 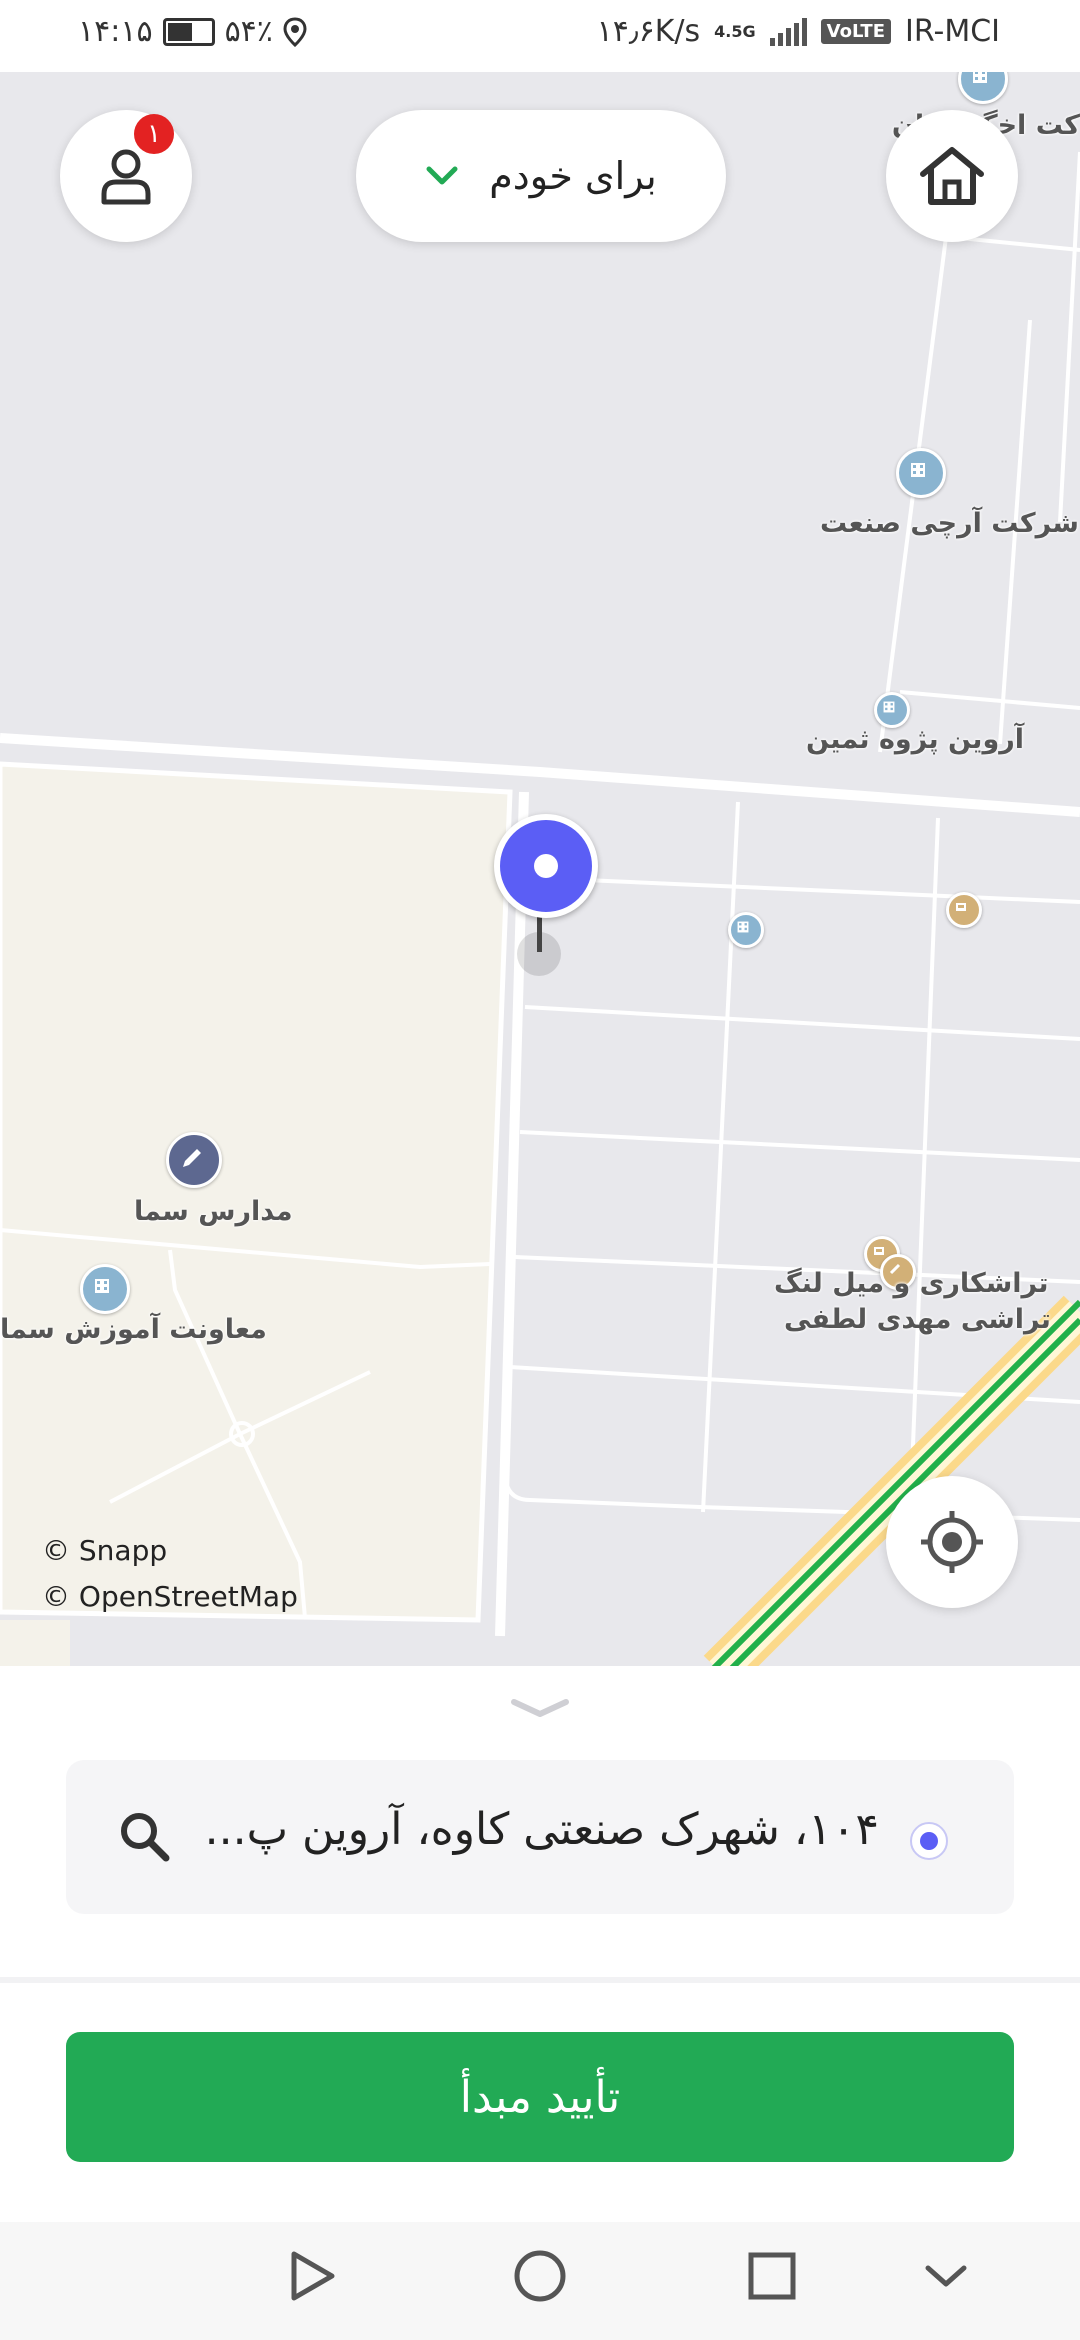 I want to click on recents-icon, so click(x=772, y=2276).